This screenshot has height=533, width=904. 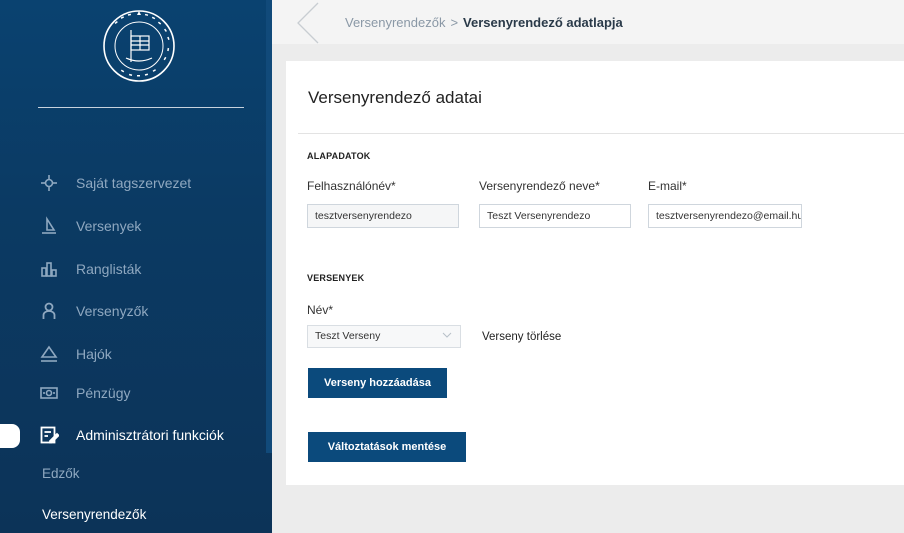 What do you see at coordinates (521, 337) in the screenshot?
I see `delete-race-link: Verseny törlése` at bounding box center [521, 337].